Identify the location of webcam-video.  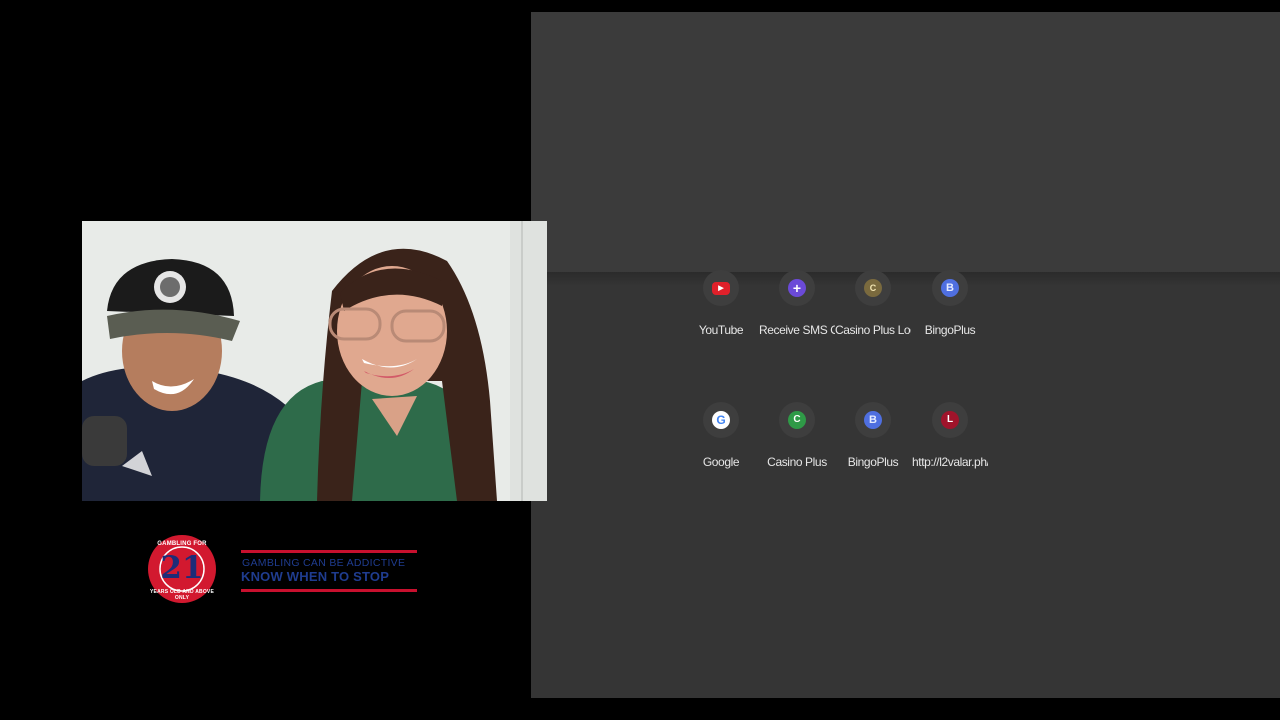
(314, 361).